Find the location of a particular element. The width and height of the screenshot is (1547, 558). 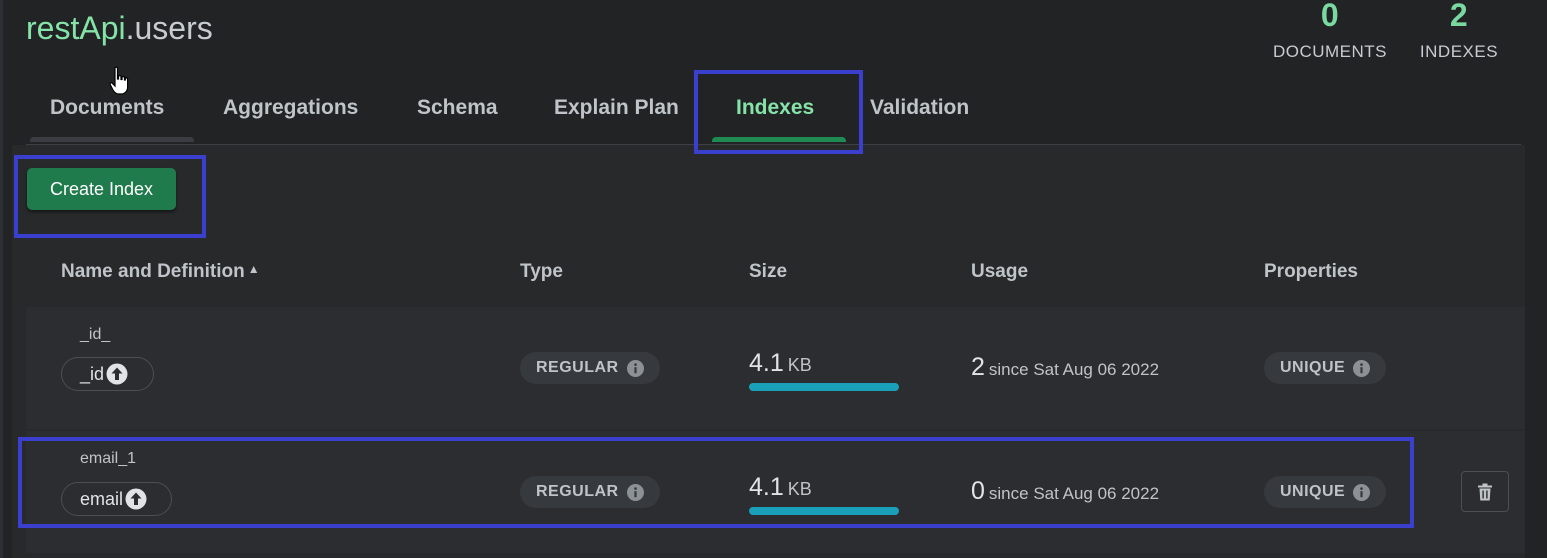

index-name: email_1 is located at coordinates (108, 458).